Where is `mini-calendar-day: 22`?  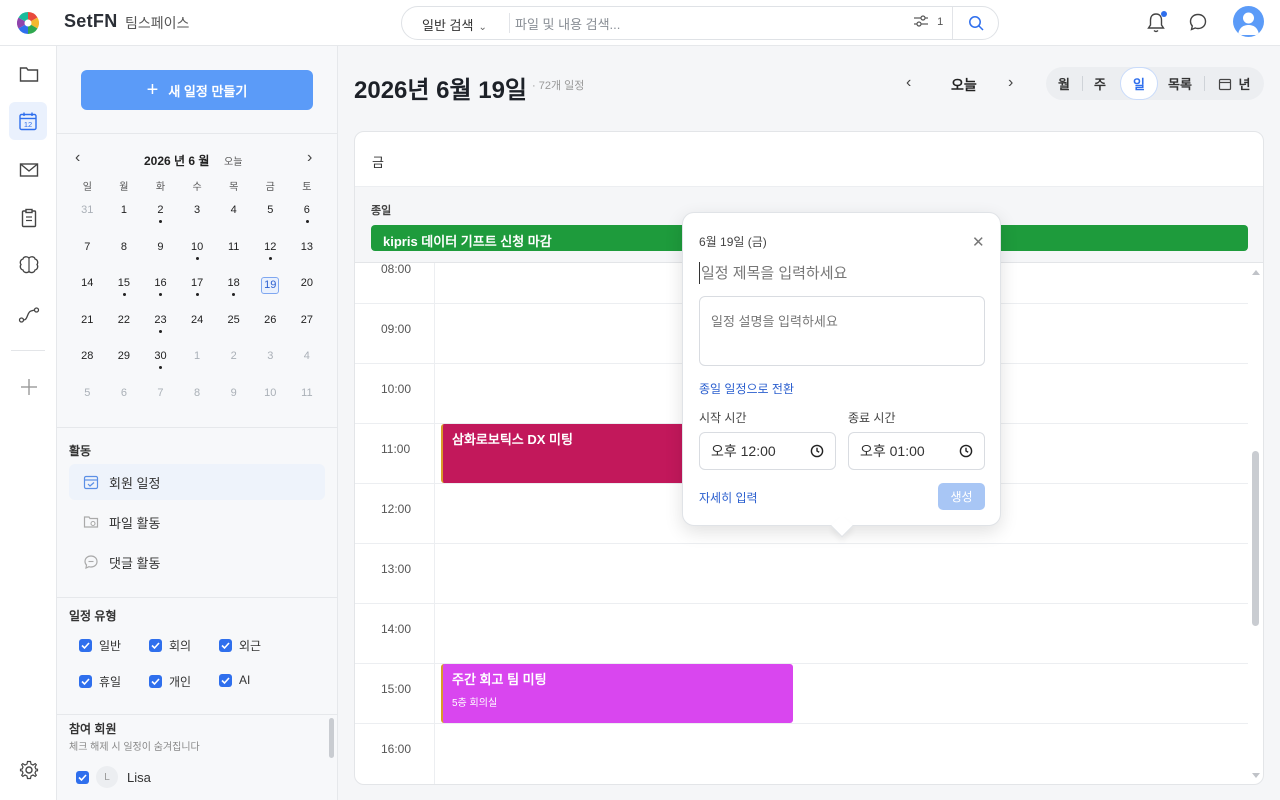 mini-calendar-day: 22 is located at coordinates (124, 326).